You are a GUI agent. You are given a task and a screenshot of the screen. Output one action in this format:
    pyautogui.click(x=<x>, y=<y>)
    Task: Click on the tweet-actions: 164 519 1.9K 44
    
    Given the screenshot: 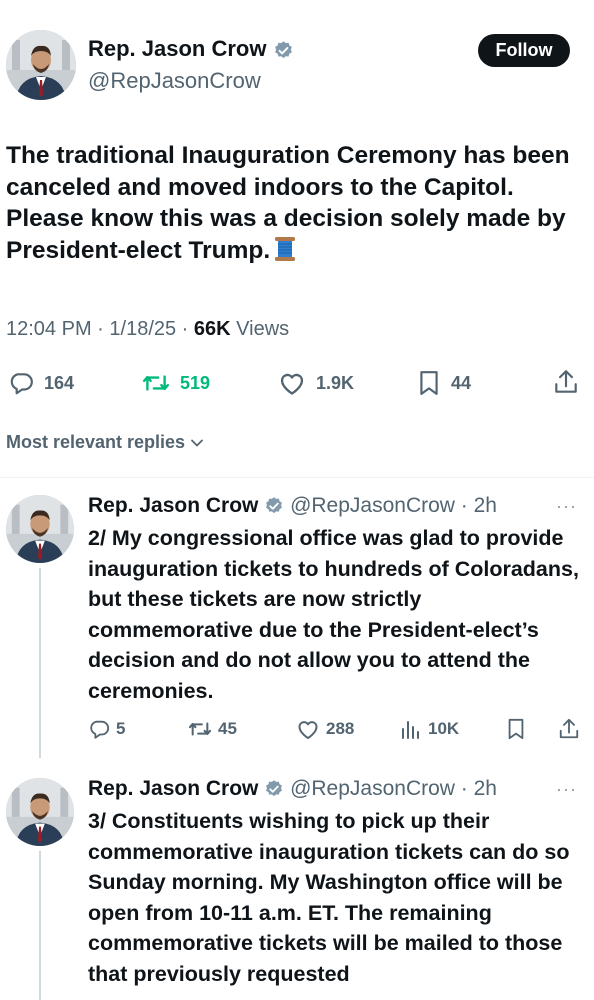 What is the action you would take?
    pyautogui.click(x=297, y=383)
    